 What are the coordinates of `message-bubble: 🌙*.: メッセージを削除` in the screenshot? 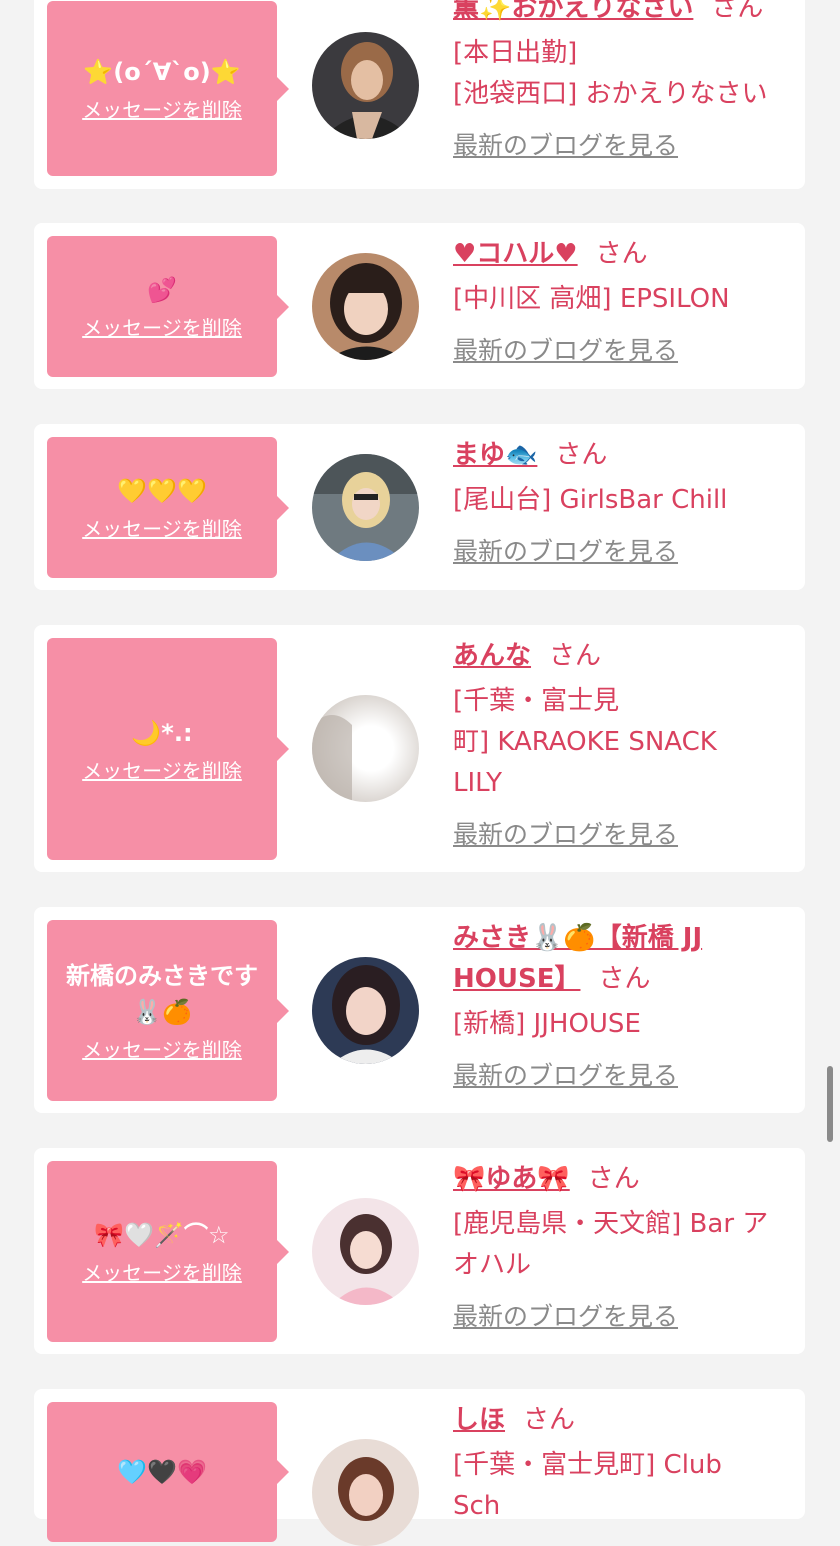 It's located at (168, 749).